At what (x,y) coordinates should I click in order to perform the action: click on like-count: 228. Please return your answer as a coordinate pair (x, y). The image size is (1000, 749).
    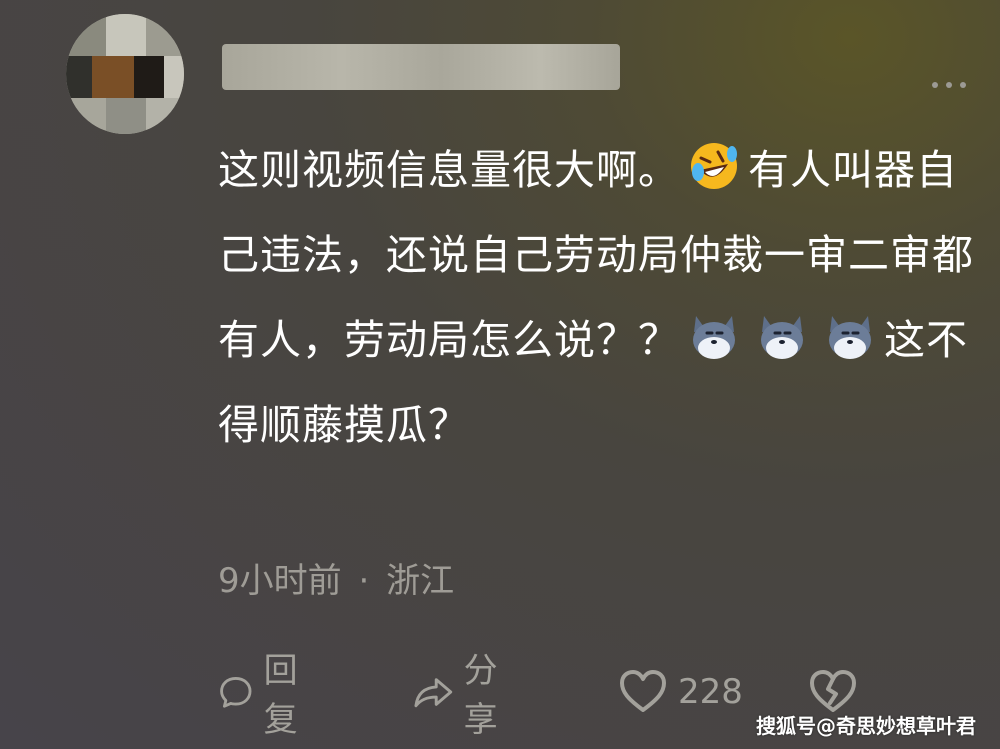
    Looking at the image, I should click on (710, 692).